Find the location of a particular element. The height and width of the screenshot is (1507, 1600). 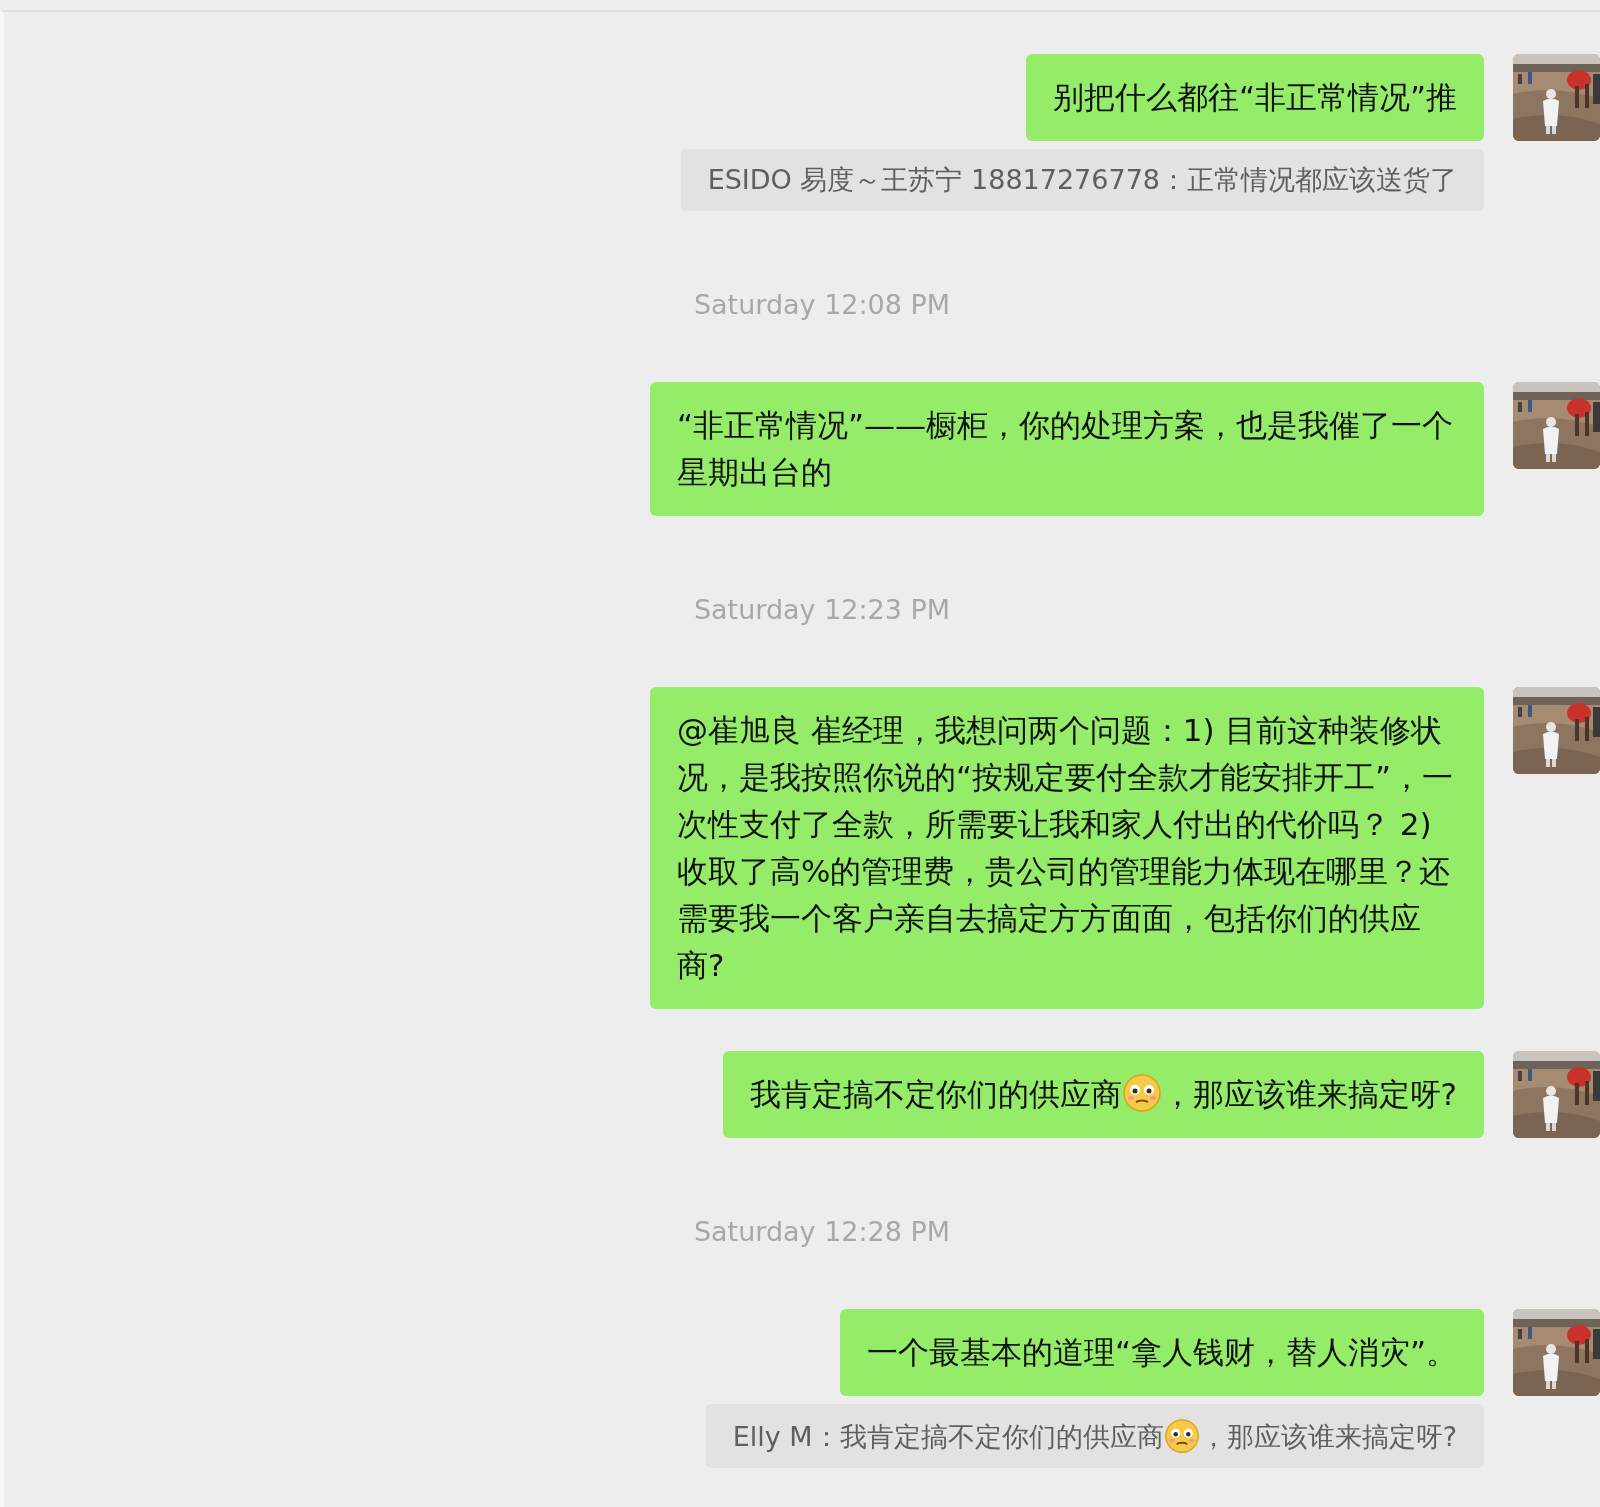

message-text: 别把什么都往“非正常情况”推 is located at coordinates (1254, 97).